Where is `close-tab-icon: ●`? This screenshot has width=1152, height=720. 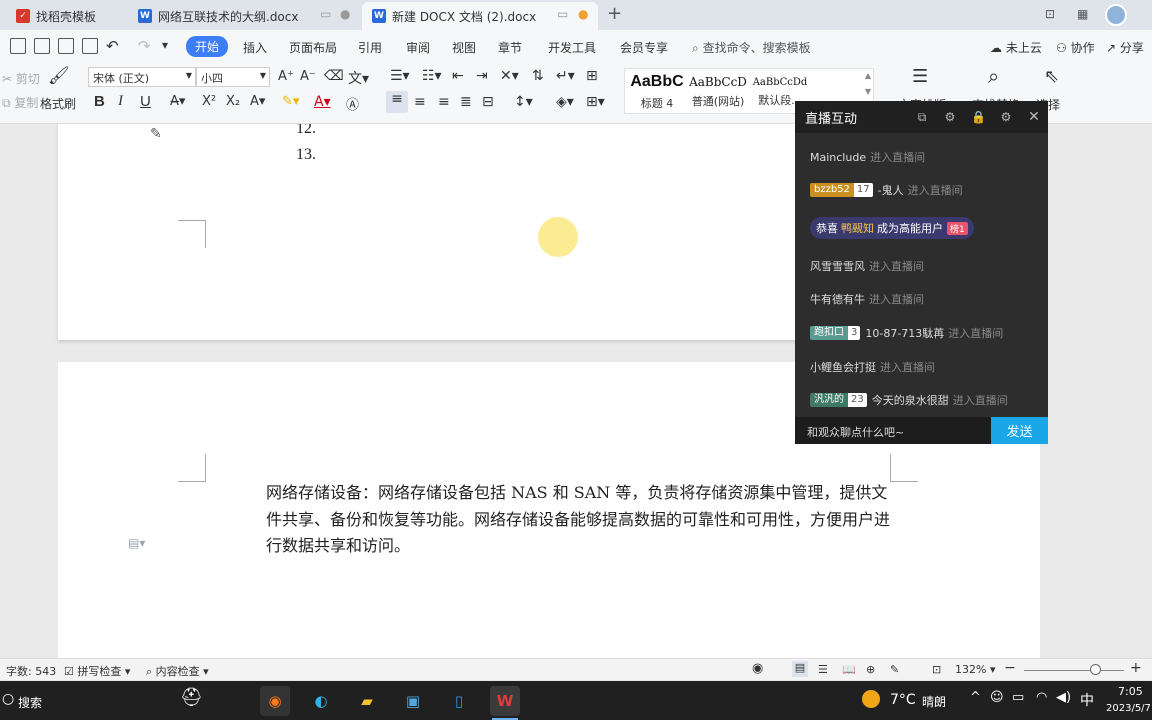 close-tab-icon: ● is located at coordinates (345, 14).